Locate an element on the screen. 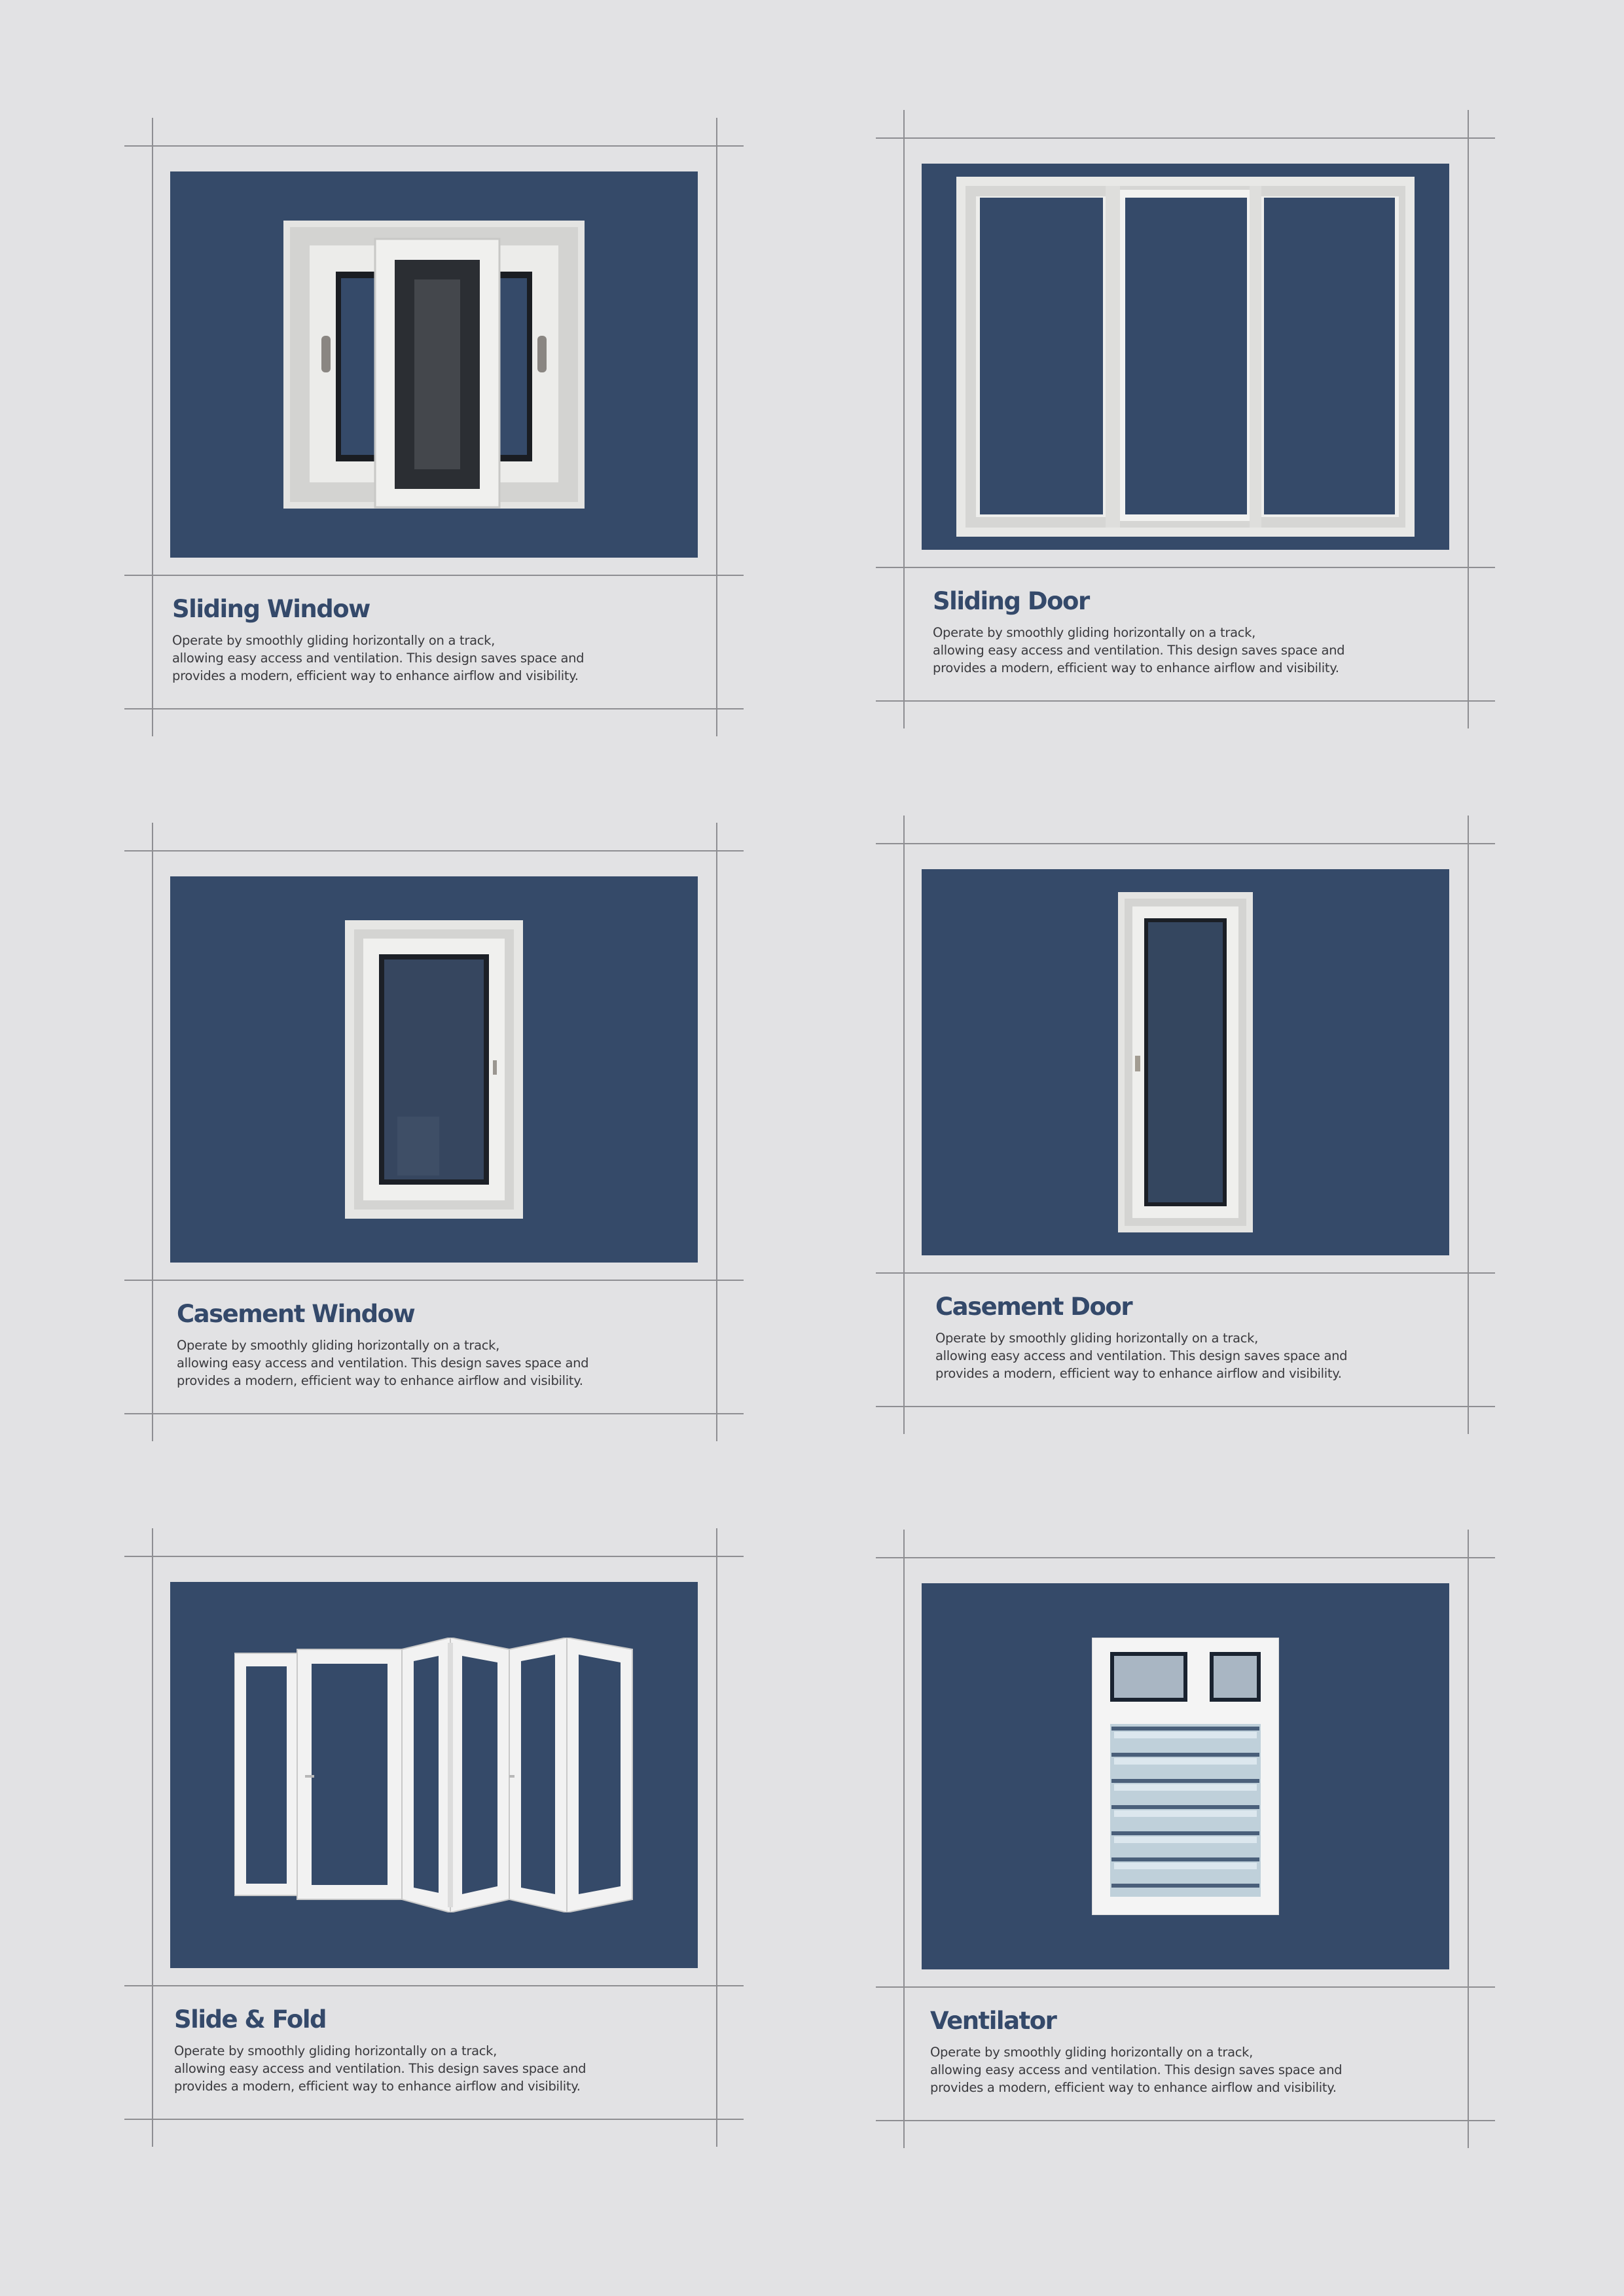 The height and width of the screenshot is (2296, 1624). casement-window-illustration is located at coordinates (434, 1069).